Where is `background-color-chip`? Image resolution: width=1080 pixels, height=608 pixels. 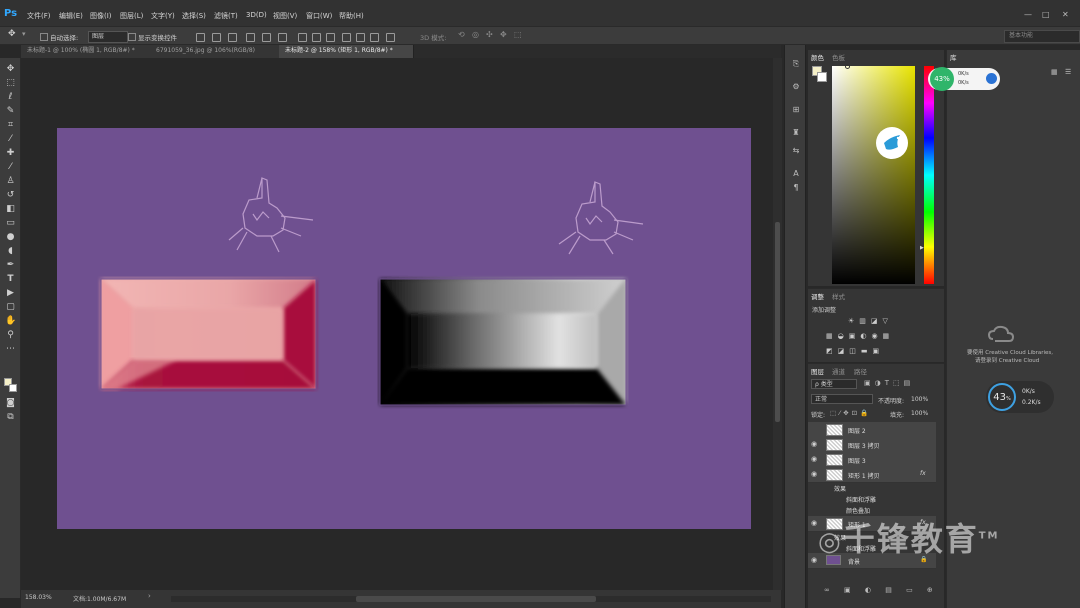
background-color-chip is located at coordinates (822, 77).